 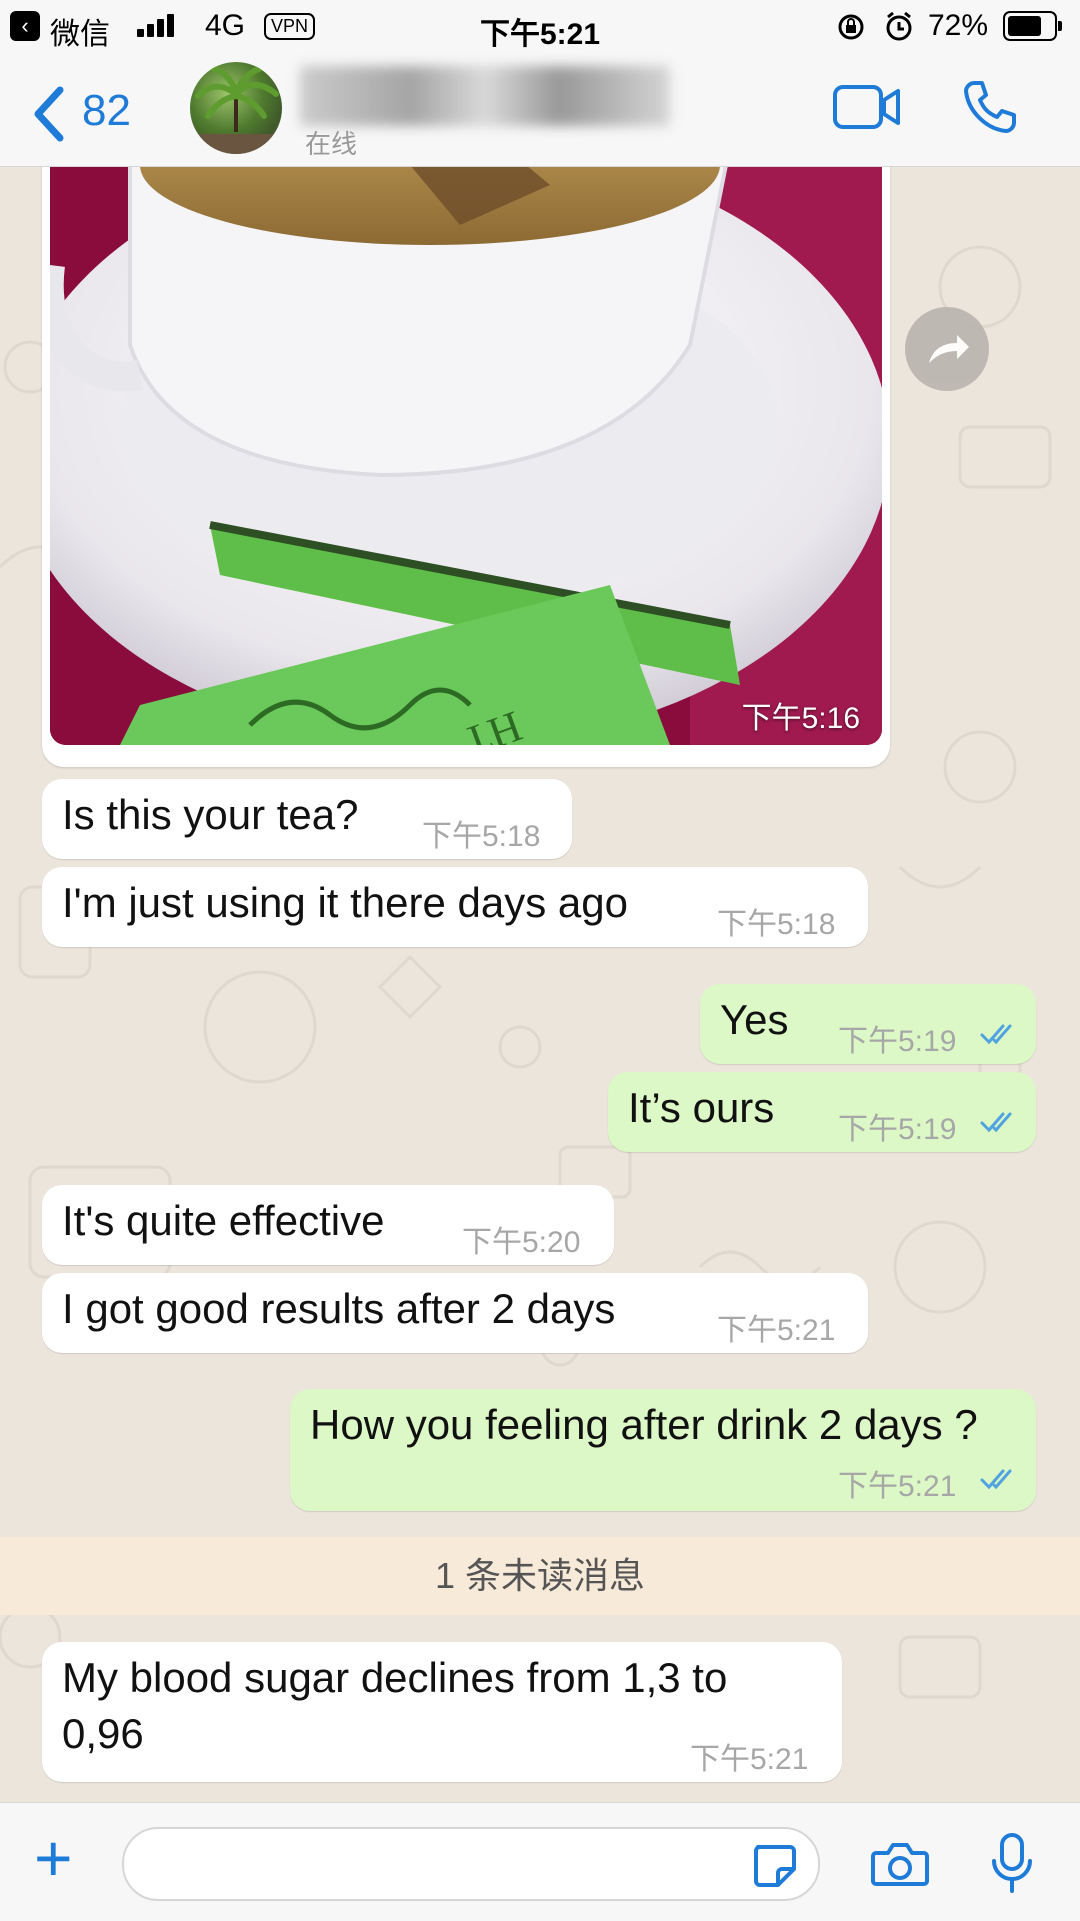 I want to click on battery-icon, so click(x=1032, y=26).